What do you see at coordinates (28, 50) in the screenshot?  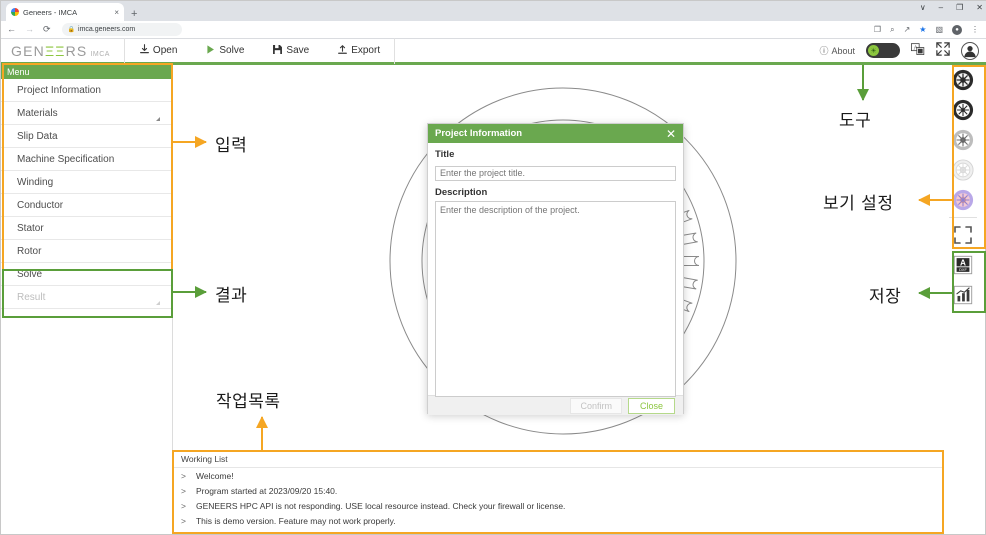 I see `logo-part-1: GEN` at bounding box center [28, 50].